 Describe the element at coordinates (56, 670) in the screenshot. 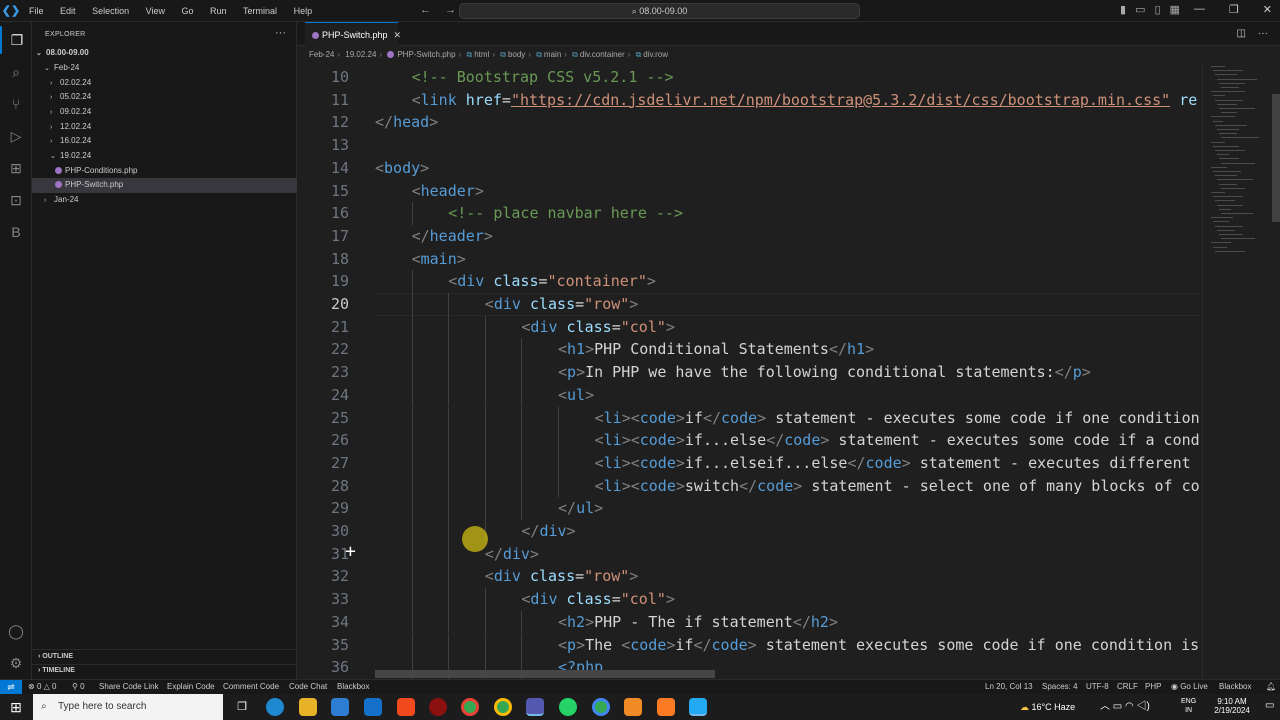

I see `timeline-section: › TIMELINE` at that location.